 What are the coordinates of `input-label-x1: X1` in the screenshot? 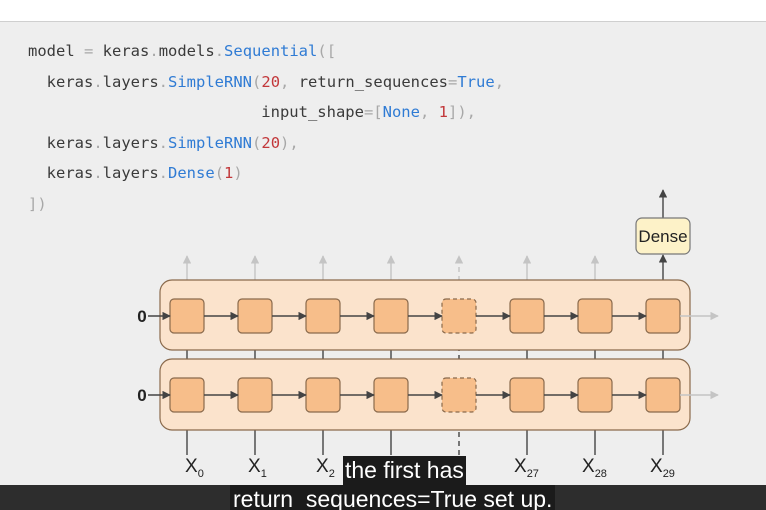 It's located at (257, 468).